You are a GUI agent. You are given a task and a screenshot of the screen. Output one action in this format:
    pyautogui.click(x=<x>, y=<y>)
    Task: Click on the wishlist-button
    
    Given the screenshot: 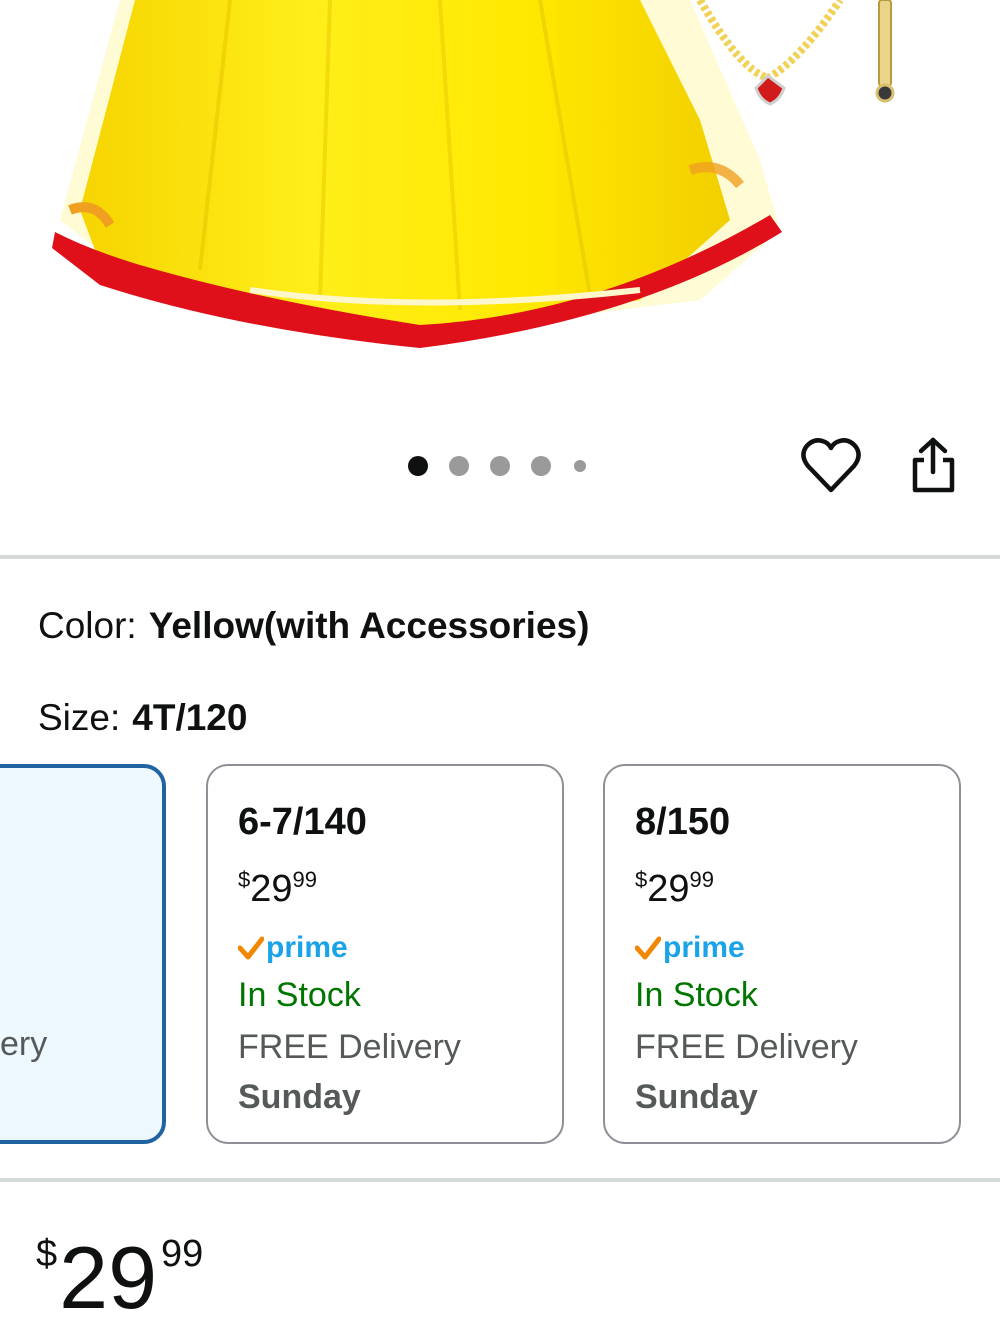 What is the action you would take?
    pyautogui.click(x=831, y=466)
    